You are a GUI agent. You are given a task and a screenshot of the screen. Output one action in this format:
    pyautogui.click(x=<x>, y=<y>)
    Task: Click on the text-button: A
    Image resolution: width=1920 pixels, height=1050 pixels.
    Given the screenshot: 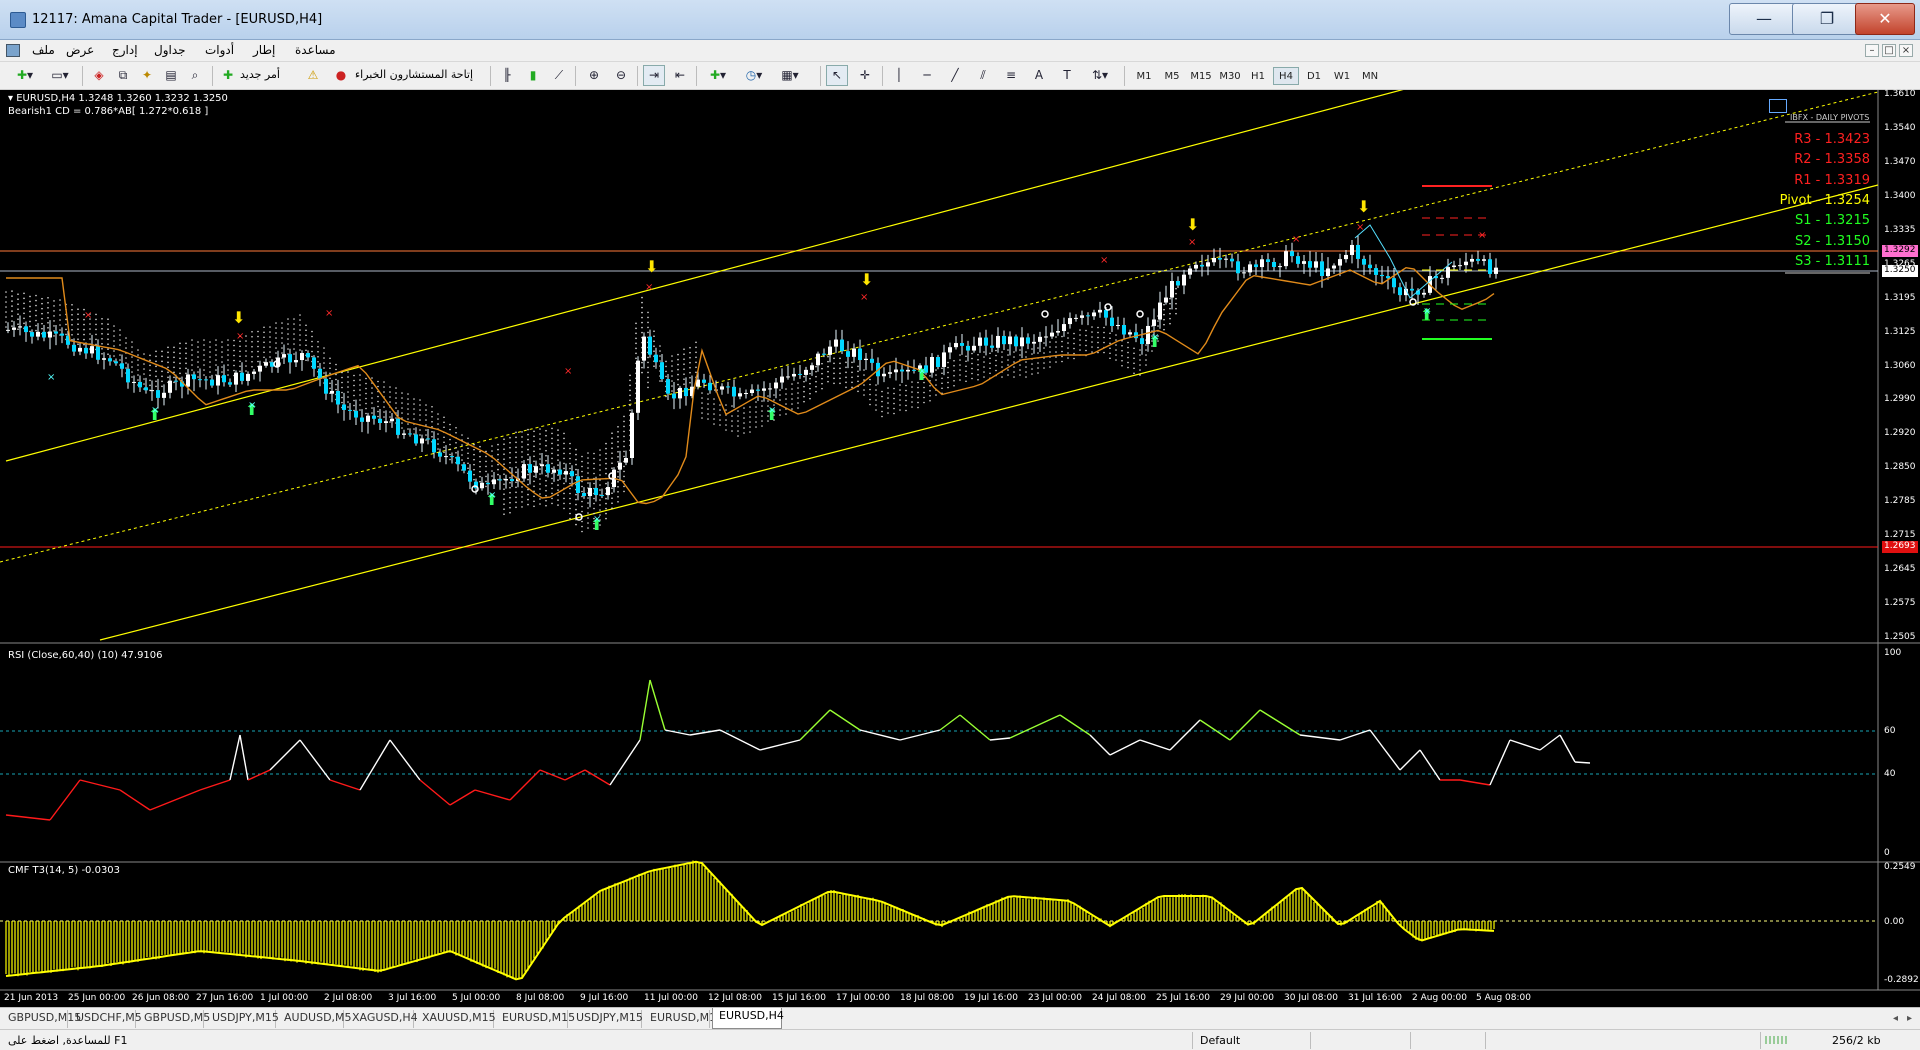 What is the action you would take?
    pyautogui.click(x=1039, y=75)
    